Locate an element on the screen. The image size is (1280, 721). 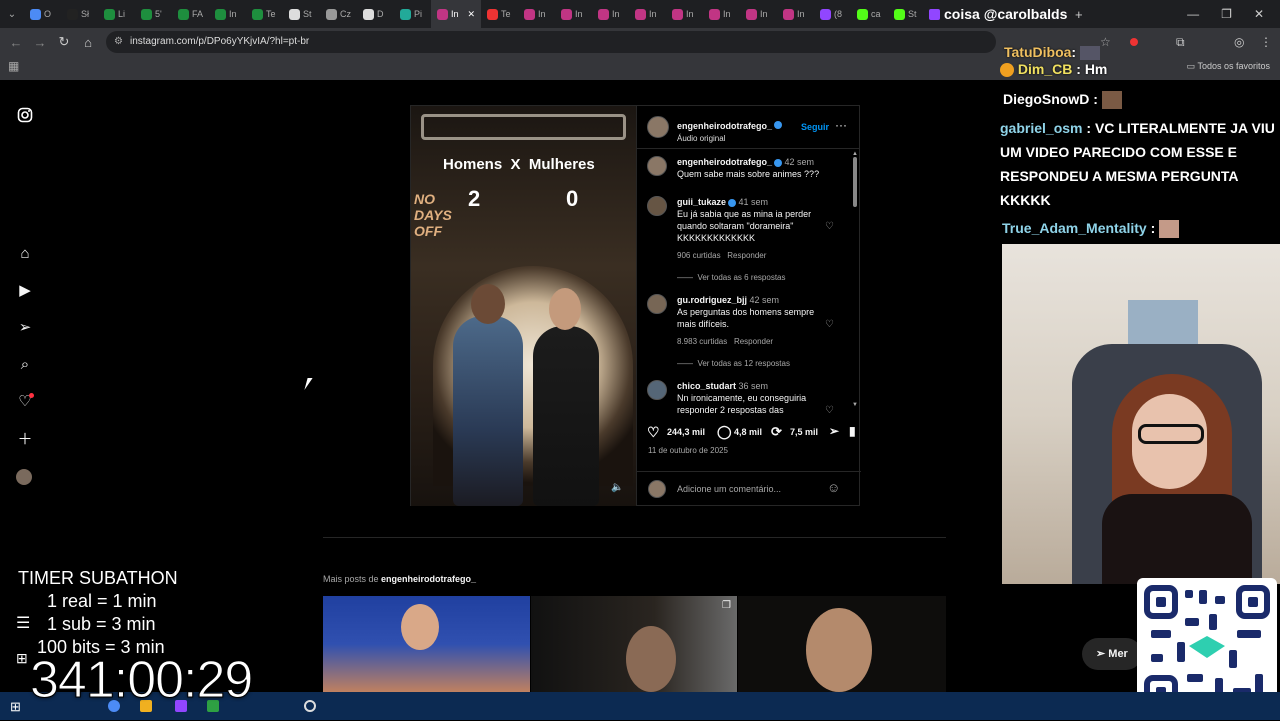
search-icon: ⌕ is located at coordinates (25, 365).